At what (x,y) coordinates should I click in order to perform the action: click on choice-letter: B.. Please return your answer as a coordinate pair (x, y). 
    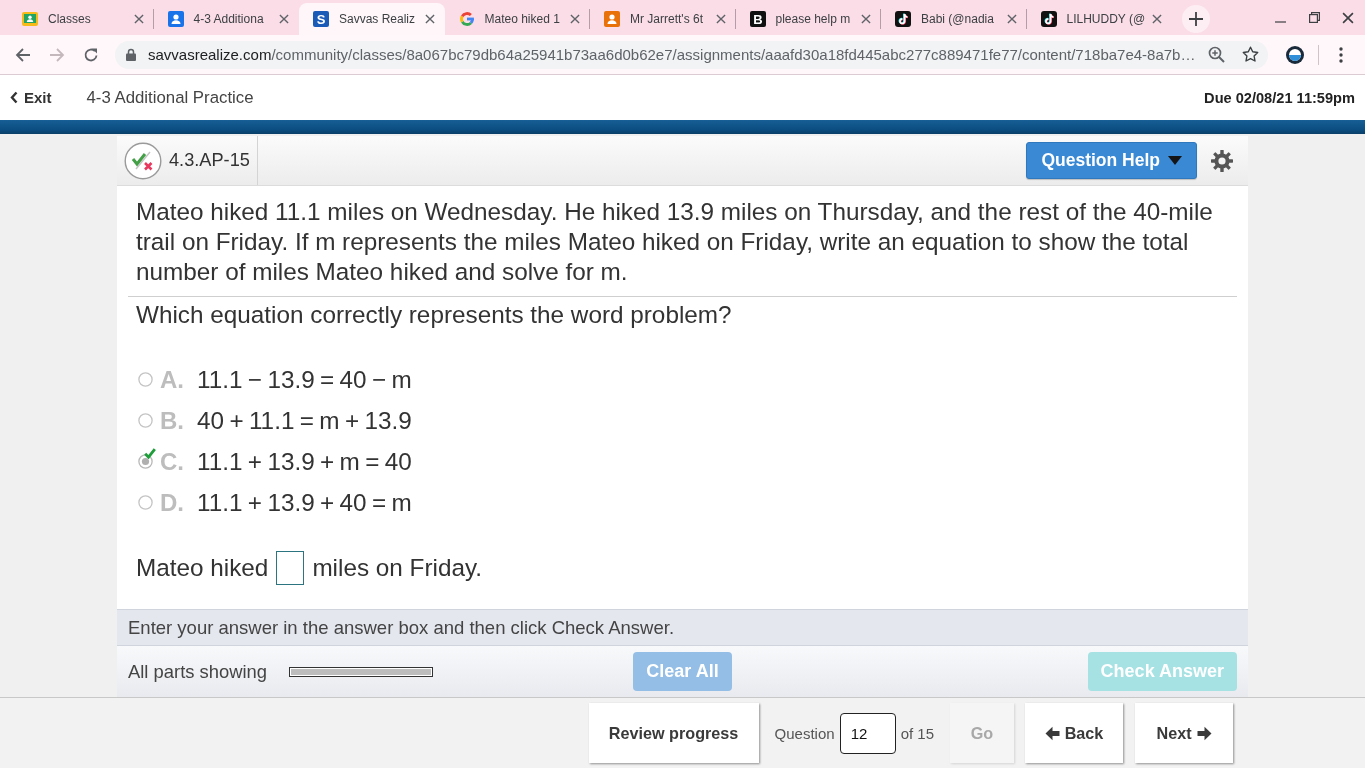
    Looking at the image, I should click on (172, 420).